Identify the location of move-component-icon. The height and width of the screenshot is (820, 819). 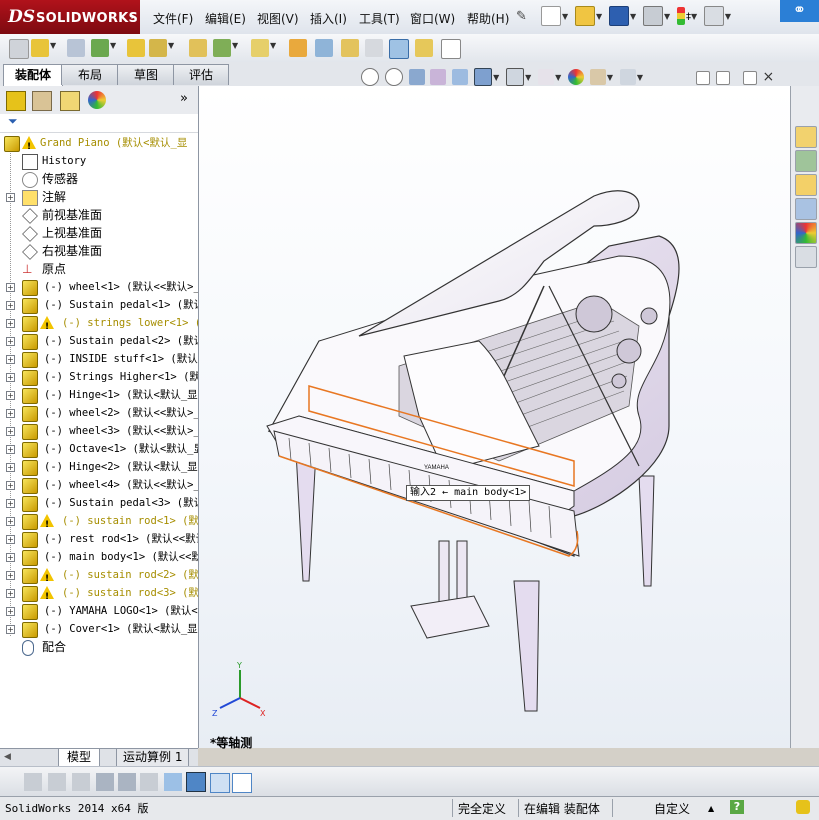
(158, 48).